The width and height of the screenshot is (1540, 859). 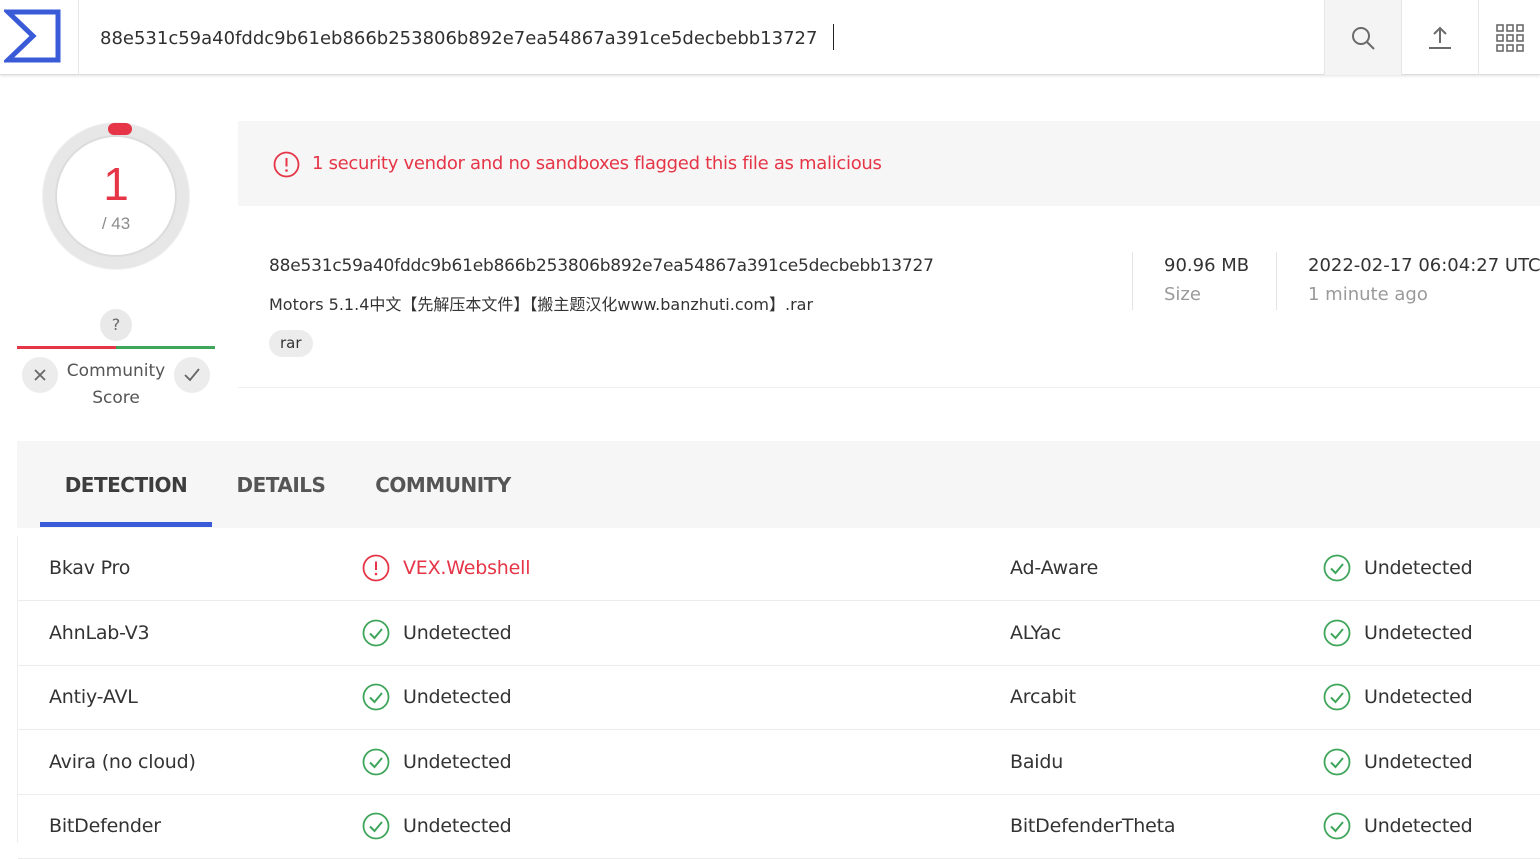 What do you see at coordinates (78, 37) in the screenshot?
I see `logo-divider` at bounding box center [78, 37].